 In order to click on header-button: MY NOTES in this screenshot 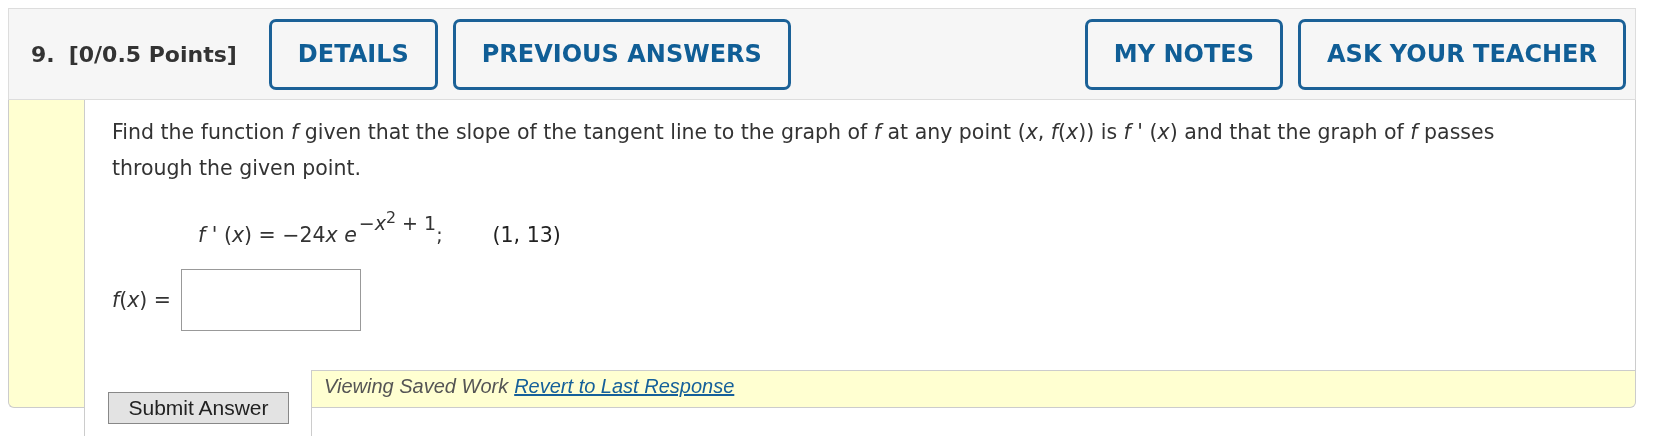, I will do `click(1183, 54)`.